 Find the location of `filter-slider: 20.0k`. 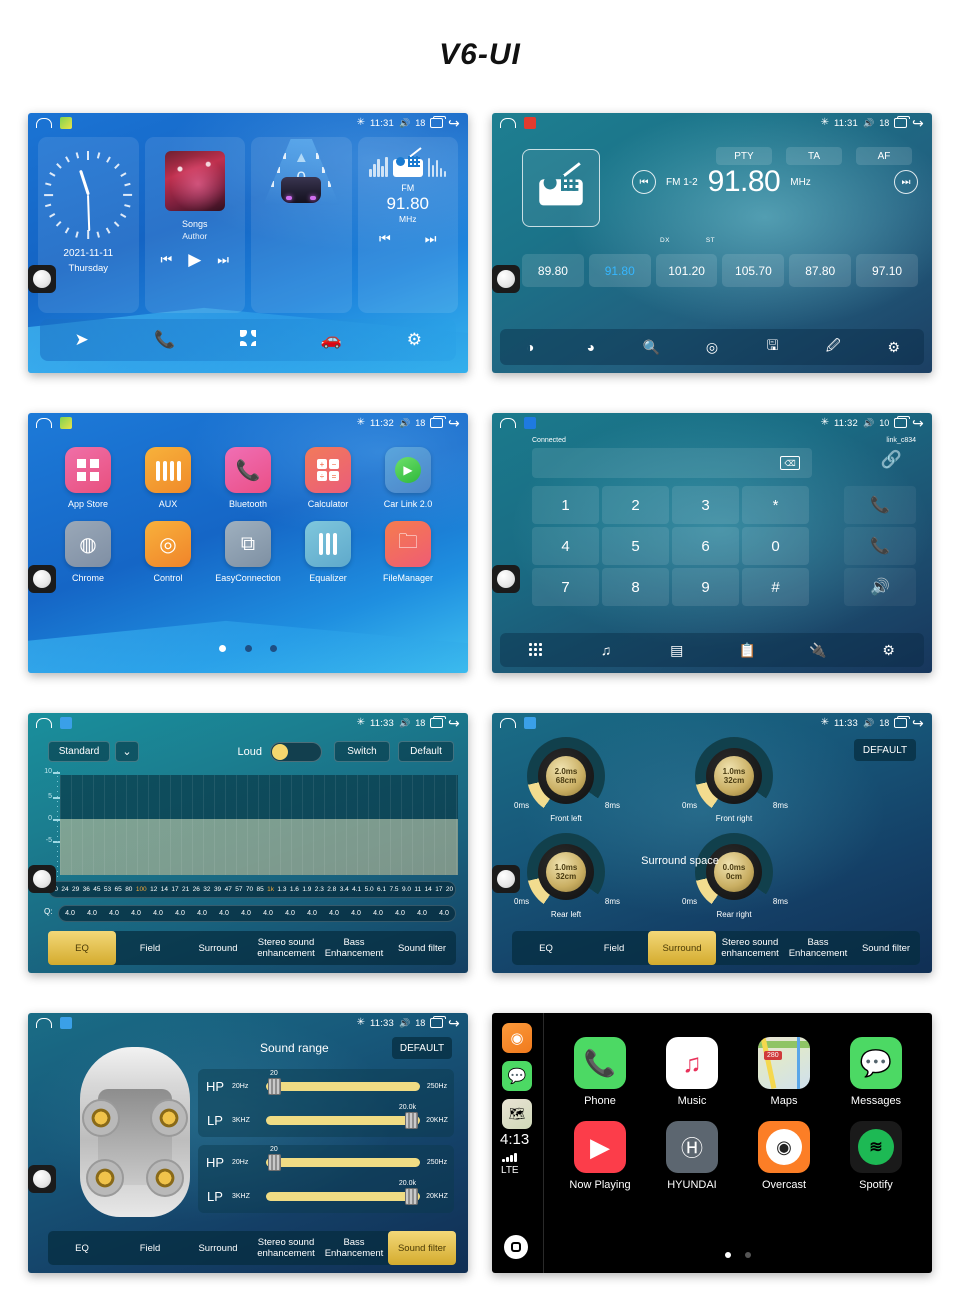

filter-slider: 20.0k is located at coordinates (343, 1192).